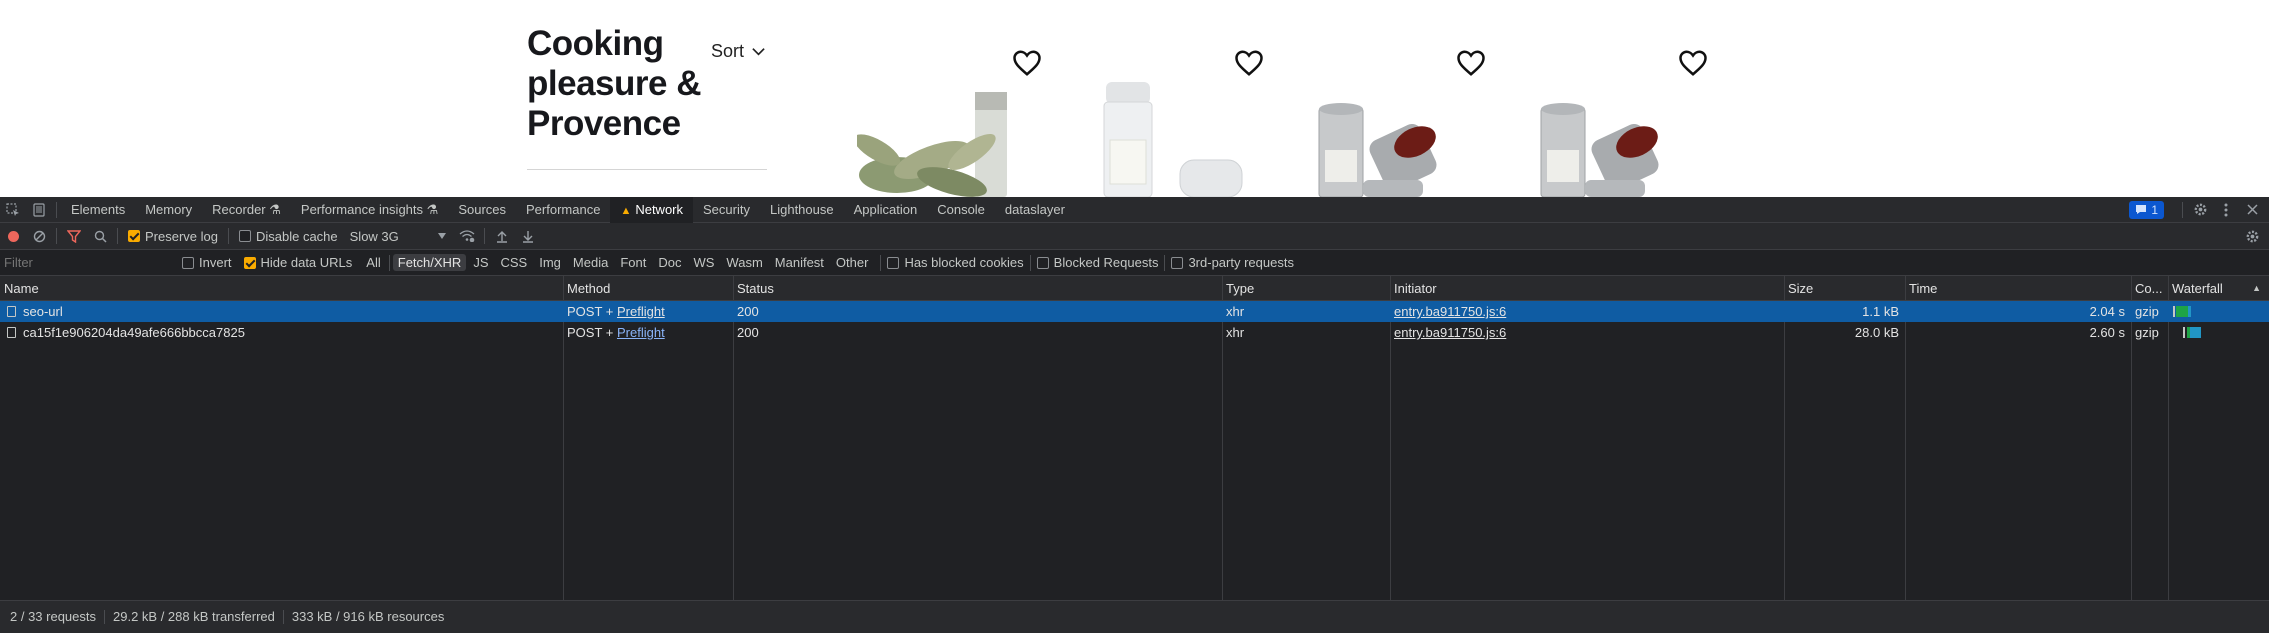  What do you see at coordinates (2218, 288) in the screenshot?
I see `column-header-waterfall: Waterfall ▲` at bounding box center [2218, 288].